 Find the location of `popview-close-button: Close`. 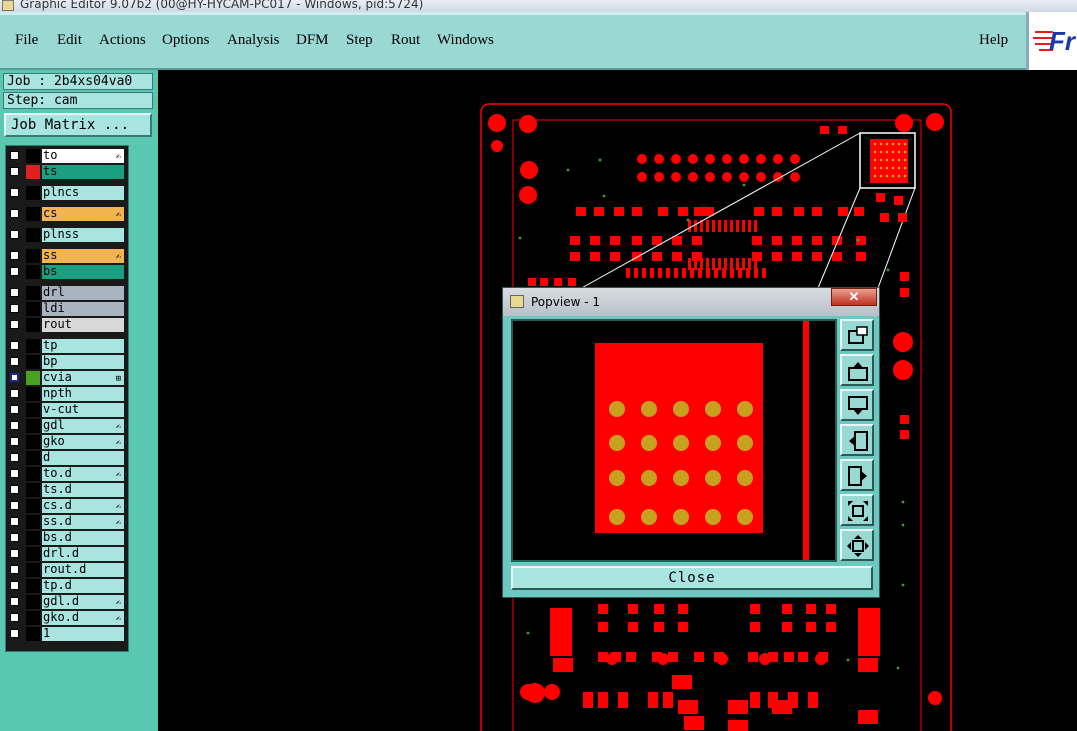

popview-close-button: Close is located at coordinates (692, 578).